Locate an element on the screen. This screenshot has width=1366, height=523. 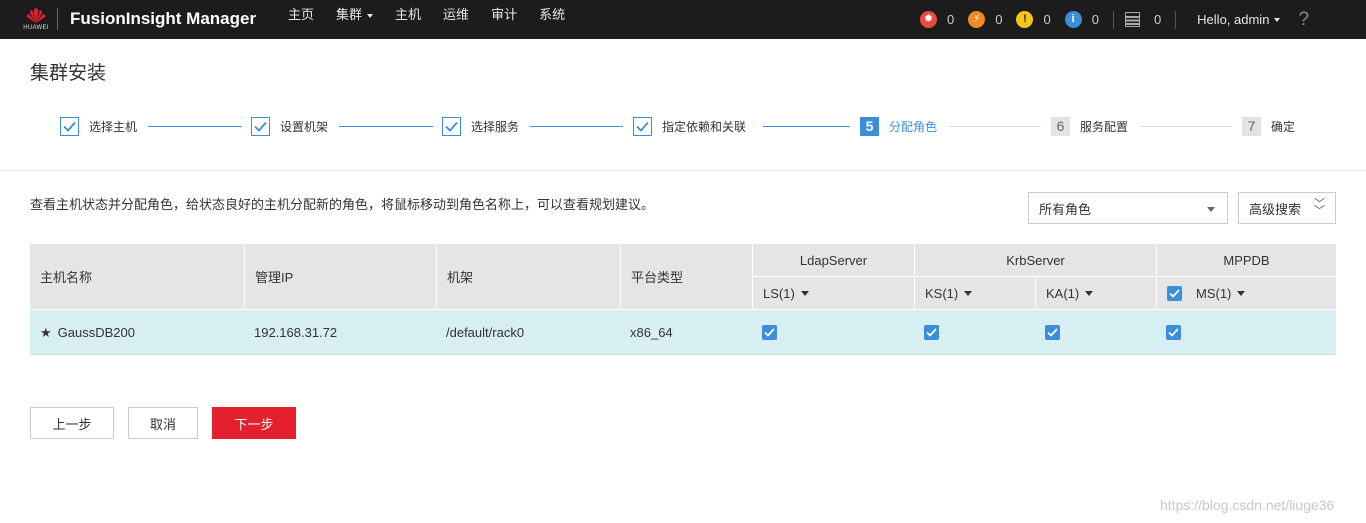
step-label: 确定 is located at coordinates (1283, 126).